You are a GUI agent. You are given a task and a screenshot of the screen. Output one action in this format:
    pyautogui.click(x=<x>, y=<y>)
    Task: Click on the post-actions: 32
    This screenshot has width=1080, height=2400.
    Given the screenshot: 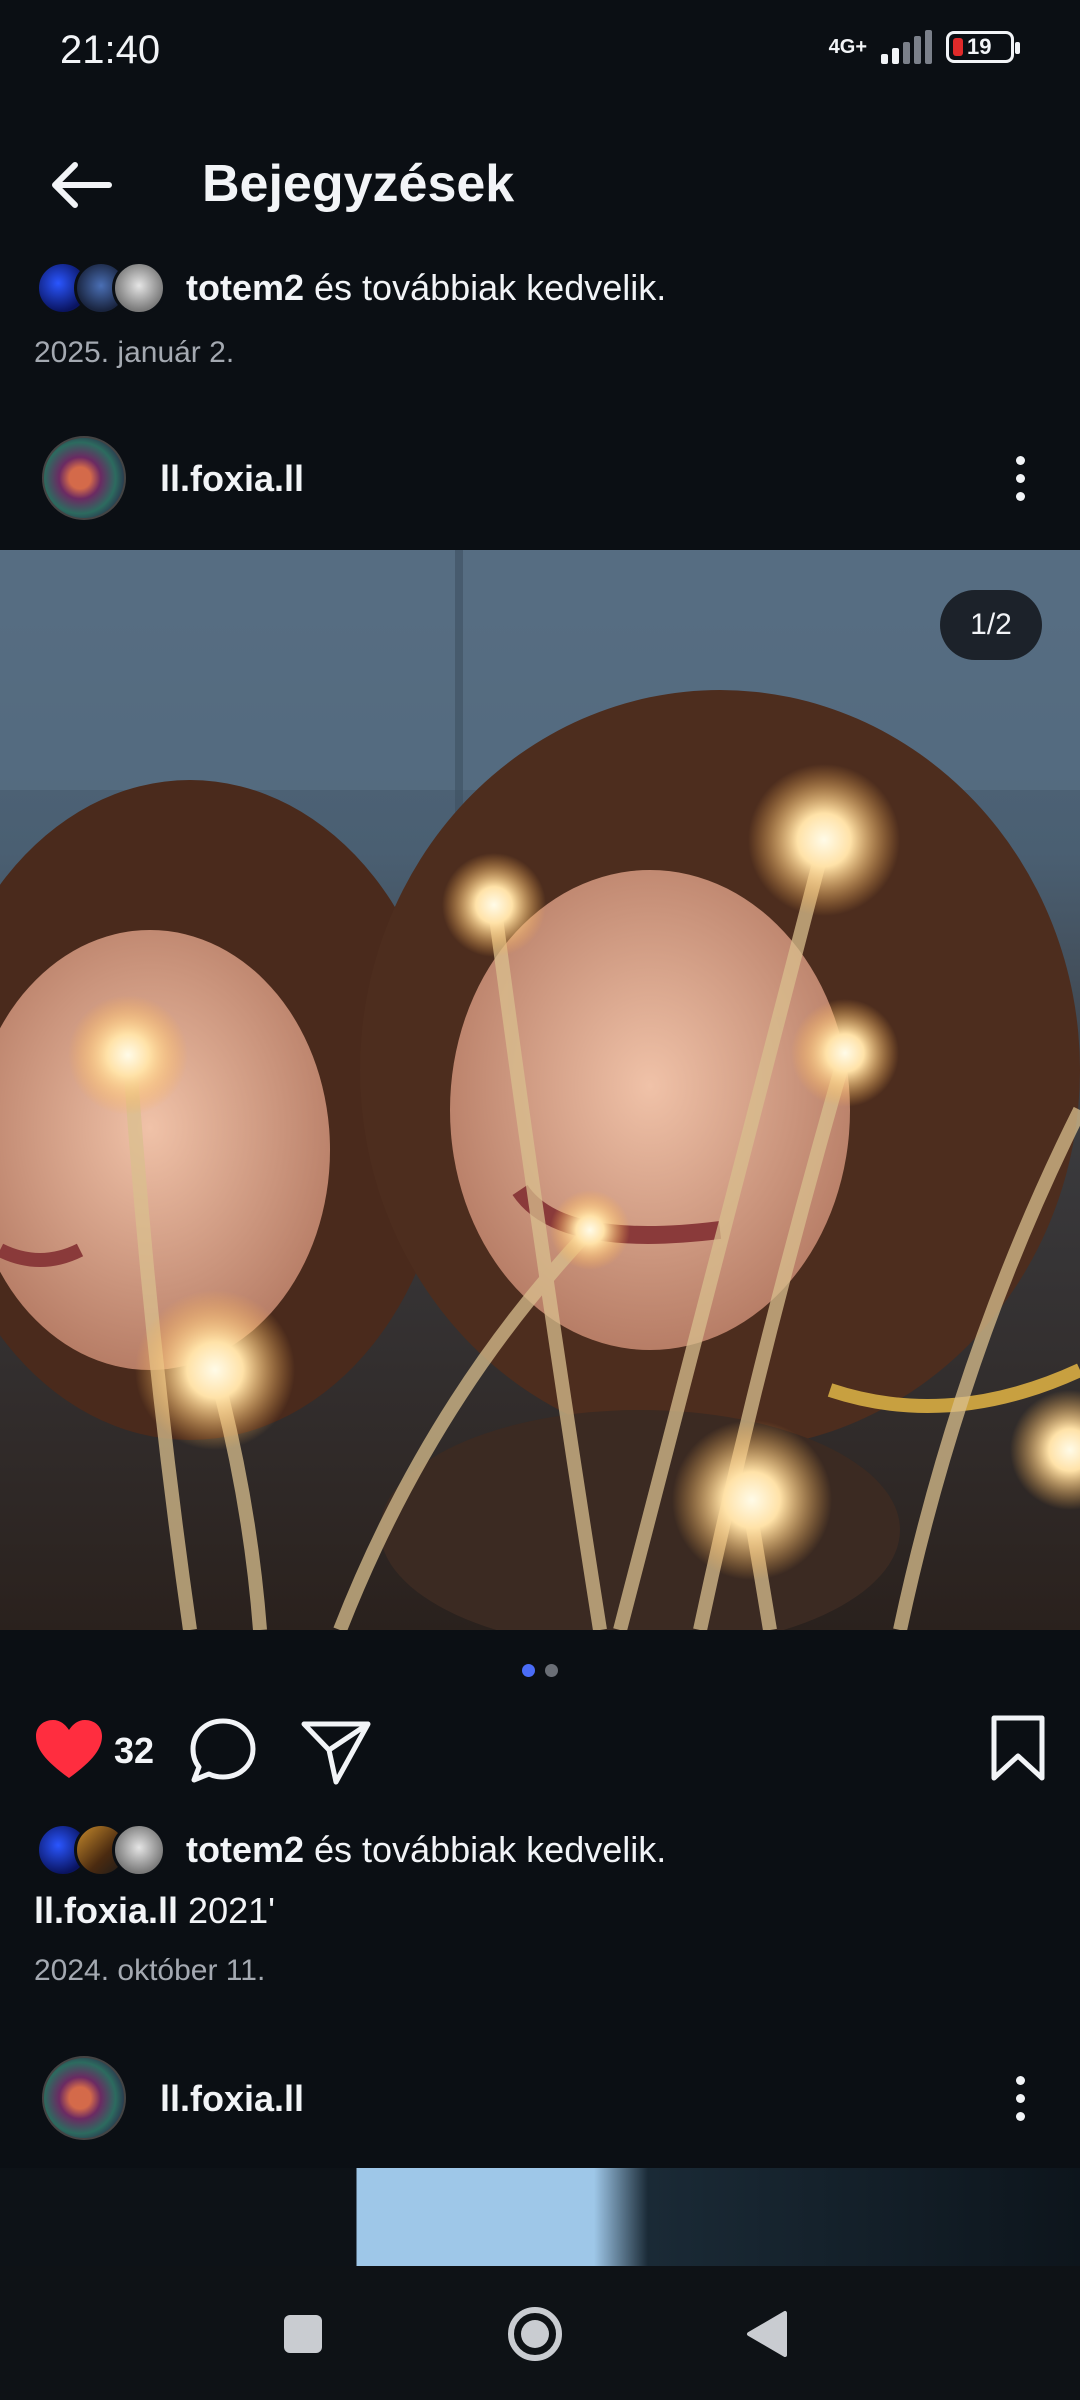 What is the action you would take?
    pyautogui.click(x=540, y=1750)
    